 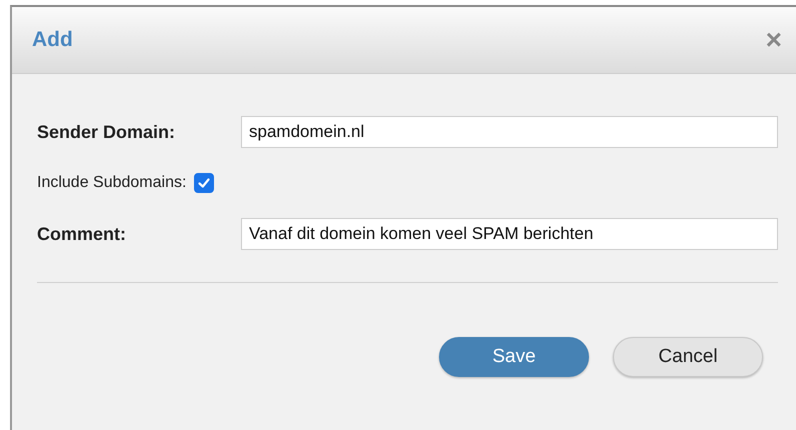 I want to click on field-label: Include Subdomains:, so click(x=111, y=183).